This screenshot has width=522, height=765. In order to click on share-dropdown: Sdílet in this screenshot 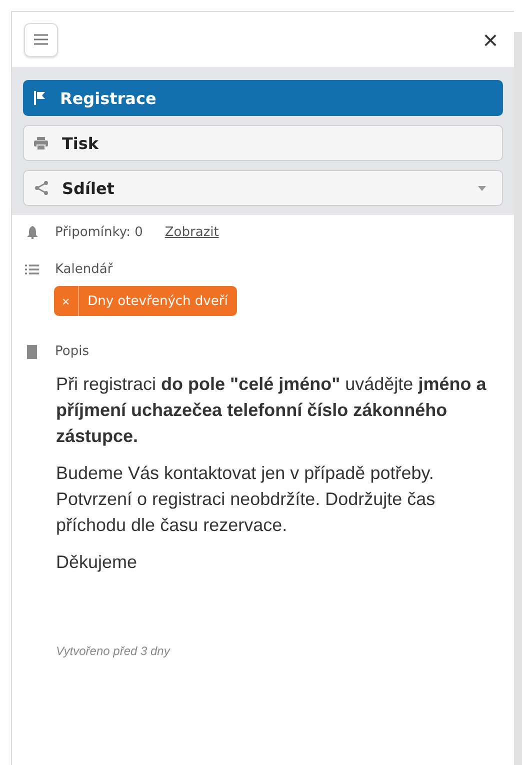, I will do `click(263, 188)`.